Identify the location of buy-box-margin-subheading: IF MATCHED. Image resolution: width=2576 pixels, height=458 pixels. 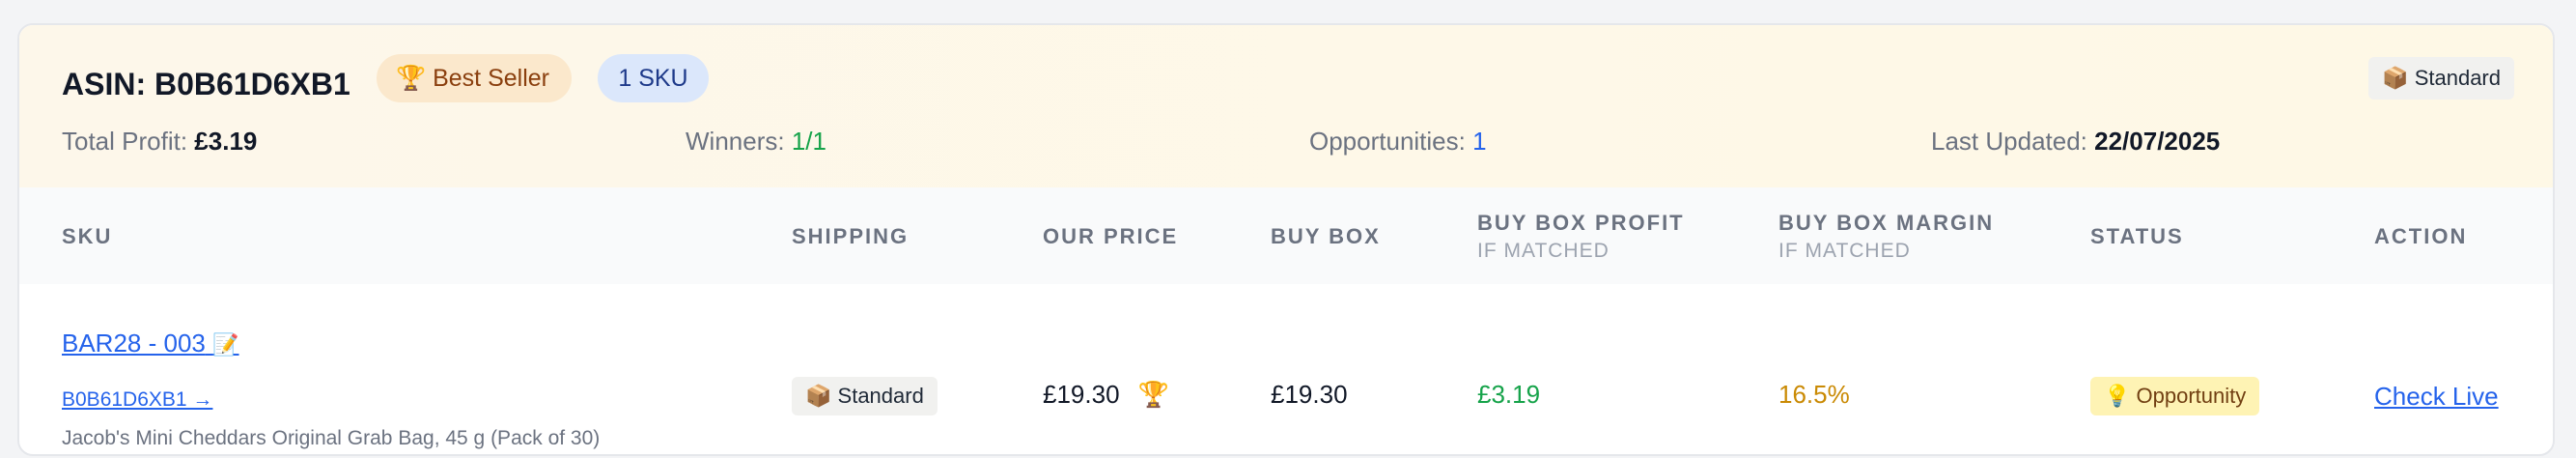
(1845, 251).